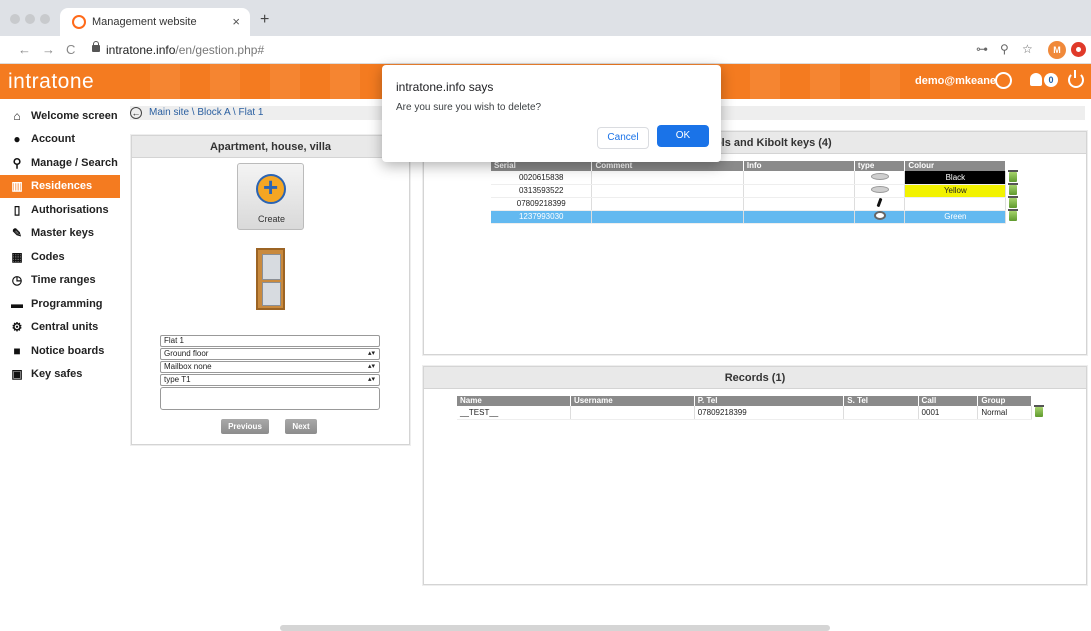 Image resolution: width=1091 pixels, height=631 pixels. What do you see at coordinates (1051, 80) in the screenshot?
I see `notification-badge: 0` at bounding box center [1051, 80].